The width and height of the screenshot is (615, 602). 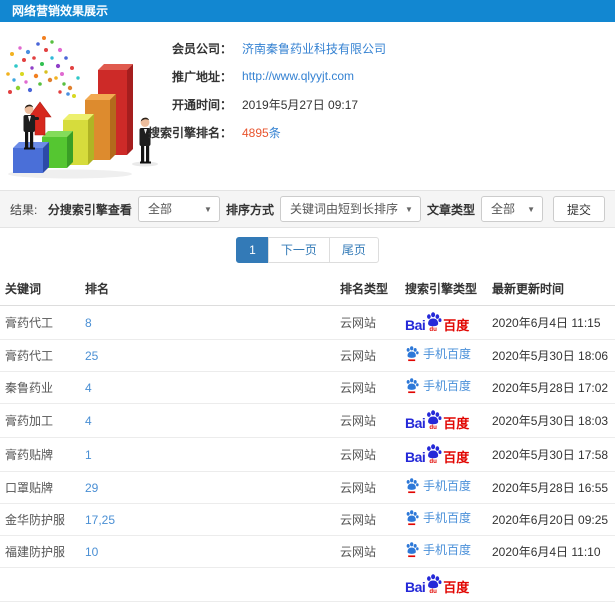 What do you see at coordinates (551, 454) in the screenshot?
I see `date-cell: 2020年5月30日 17:58` at bounding box center [551, 454].